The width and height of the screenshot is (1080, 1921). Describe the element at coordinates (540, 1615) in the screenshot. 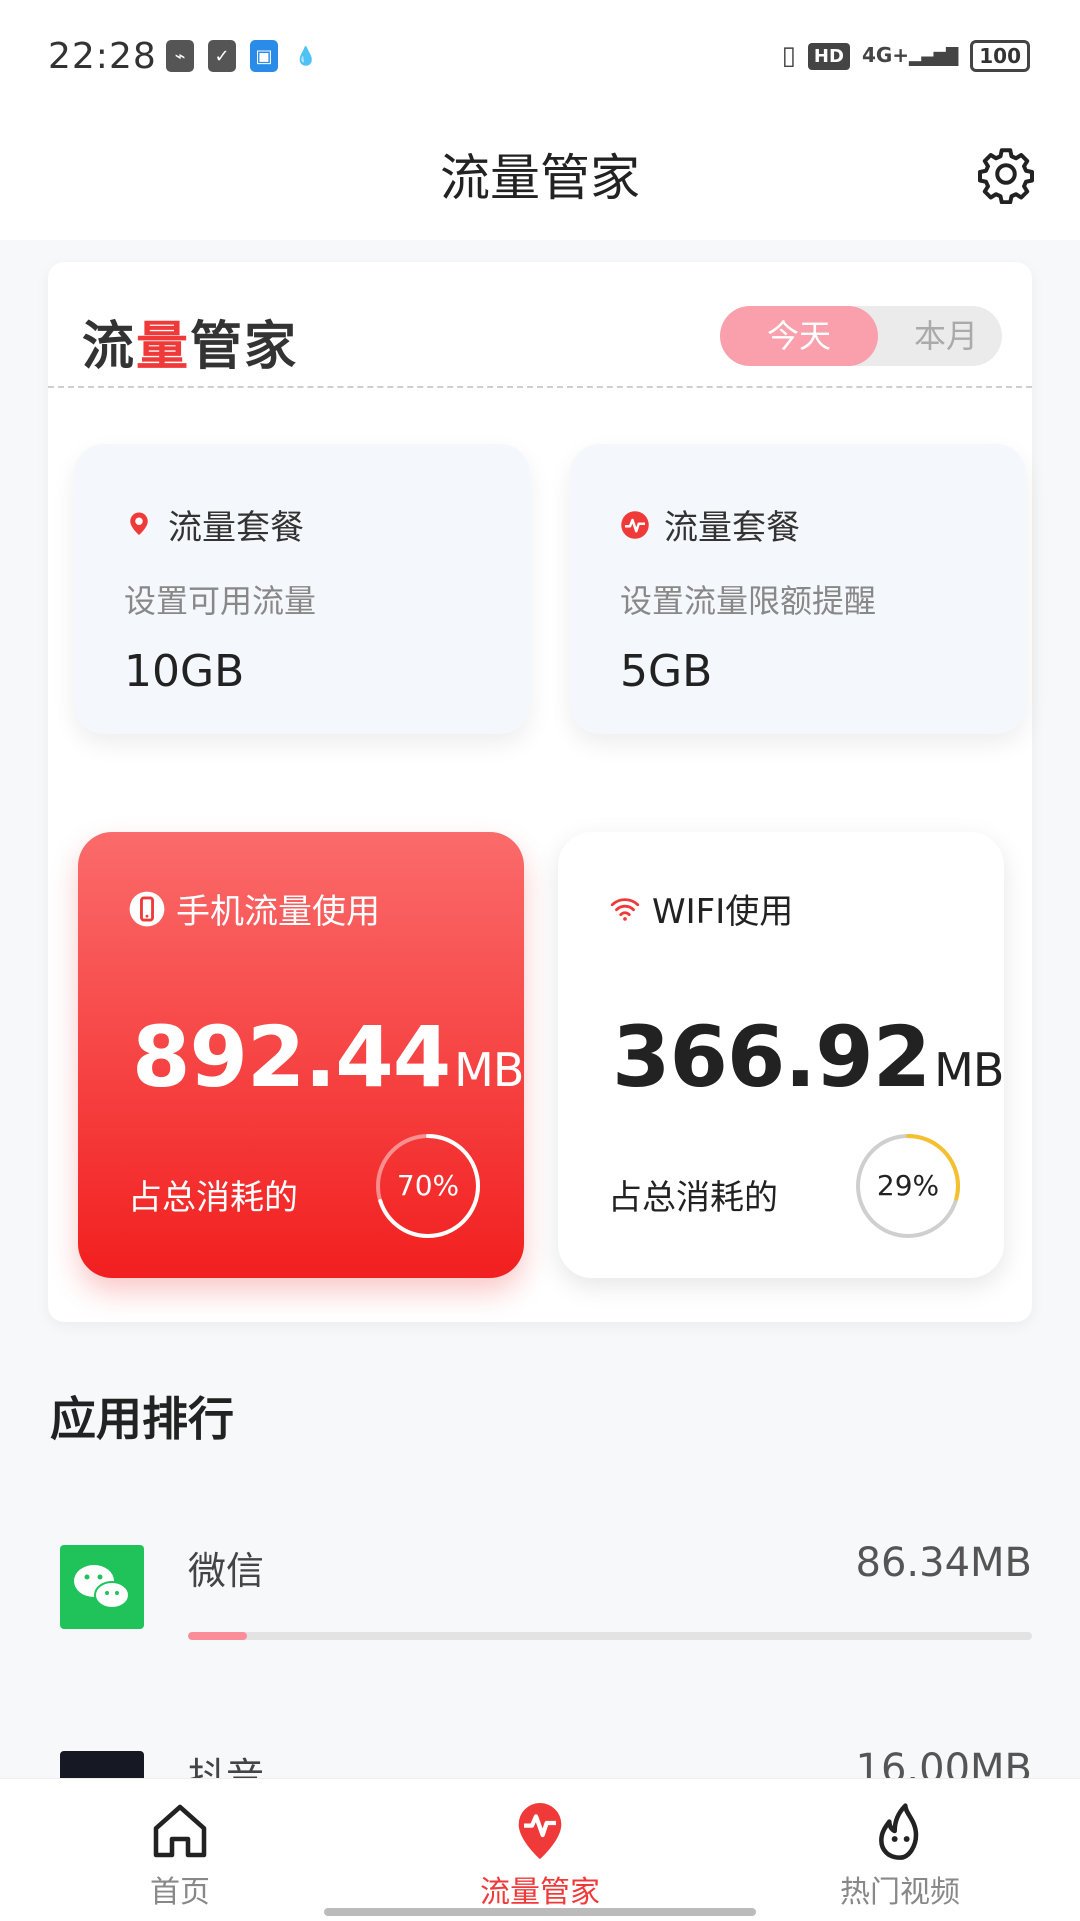

I see `list-item: 微信 86.34MB` at that location.